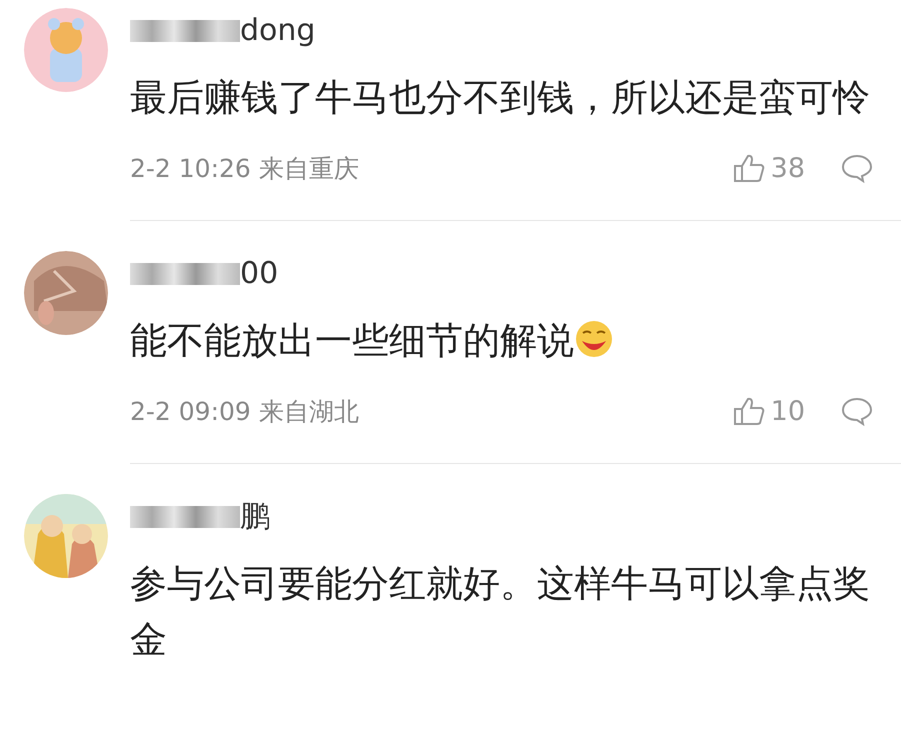 The height and width of the screenshot is (756, 901). Describe the element at coordinates (245, 412) in the screenshot. I see `timestamp-location: 2-2 09:09 来自湖北` at that location.